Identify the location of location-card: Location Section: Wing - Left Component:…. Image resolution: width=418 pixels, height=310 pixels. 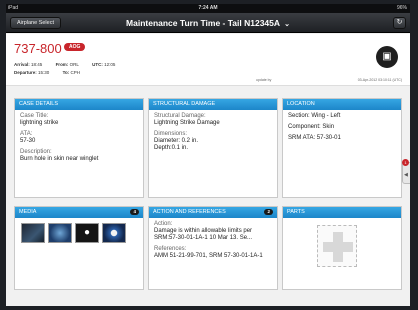
(342, 148).